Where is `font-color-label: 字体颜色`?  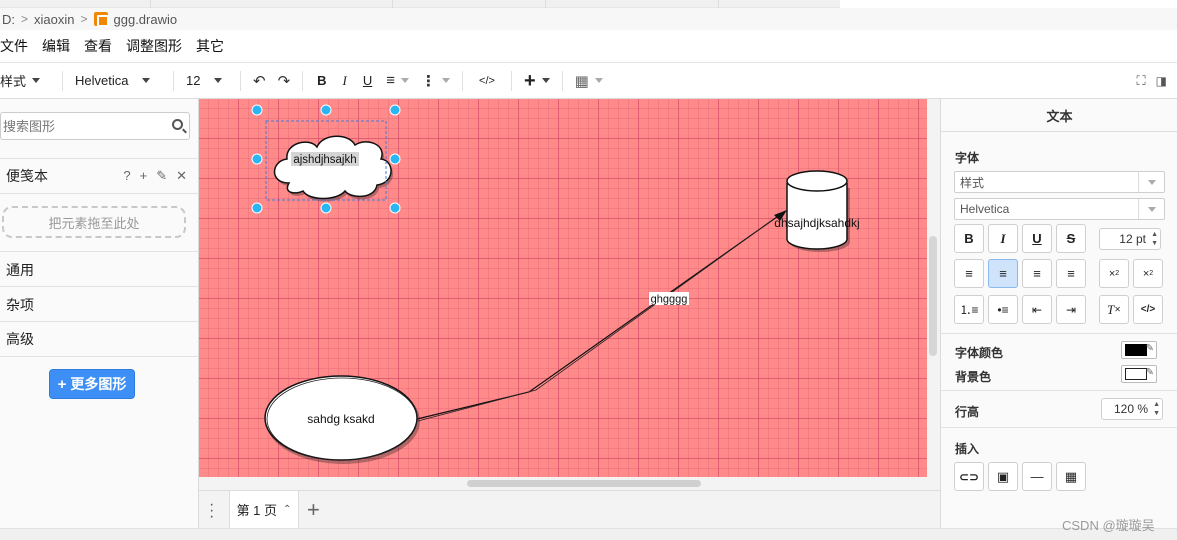 font-color-label: 字体颜色 is located at coordinates (979, 353).